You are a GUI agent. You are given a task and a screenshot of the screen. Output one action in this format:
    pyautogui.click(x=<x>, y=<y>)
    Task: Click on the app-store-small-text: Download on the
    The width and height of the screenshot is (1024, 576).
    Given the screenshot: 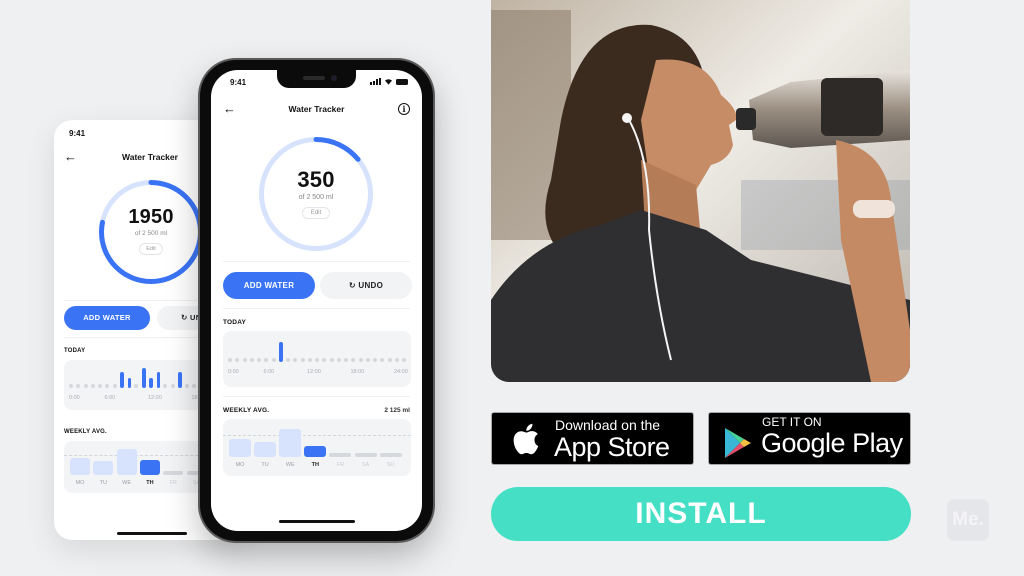 What is the action you would take?
    pyautogui.click(x=608, y=425)
    